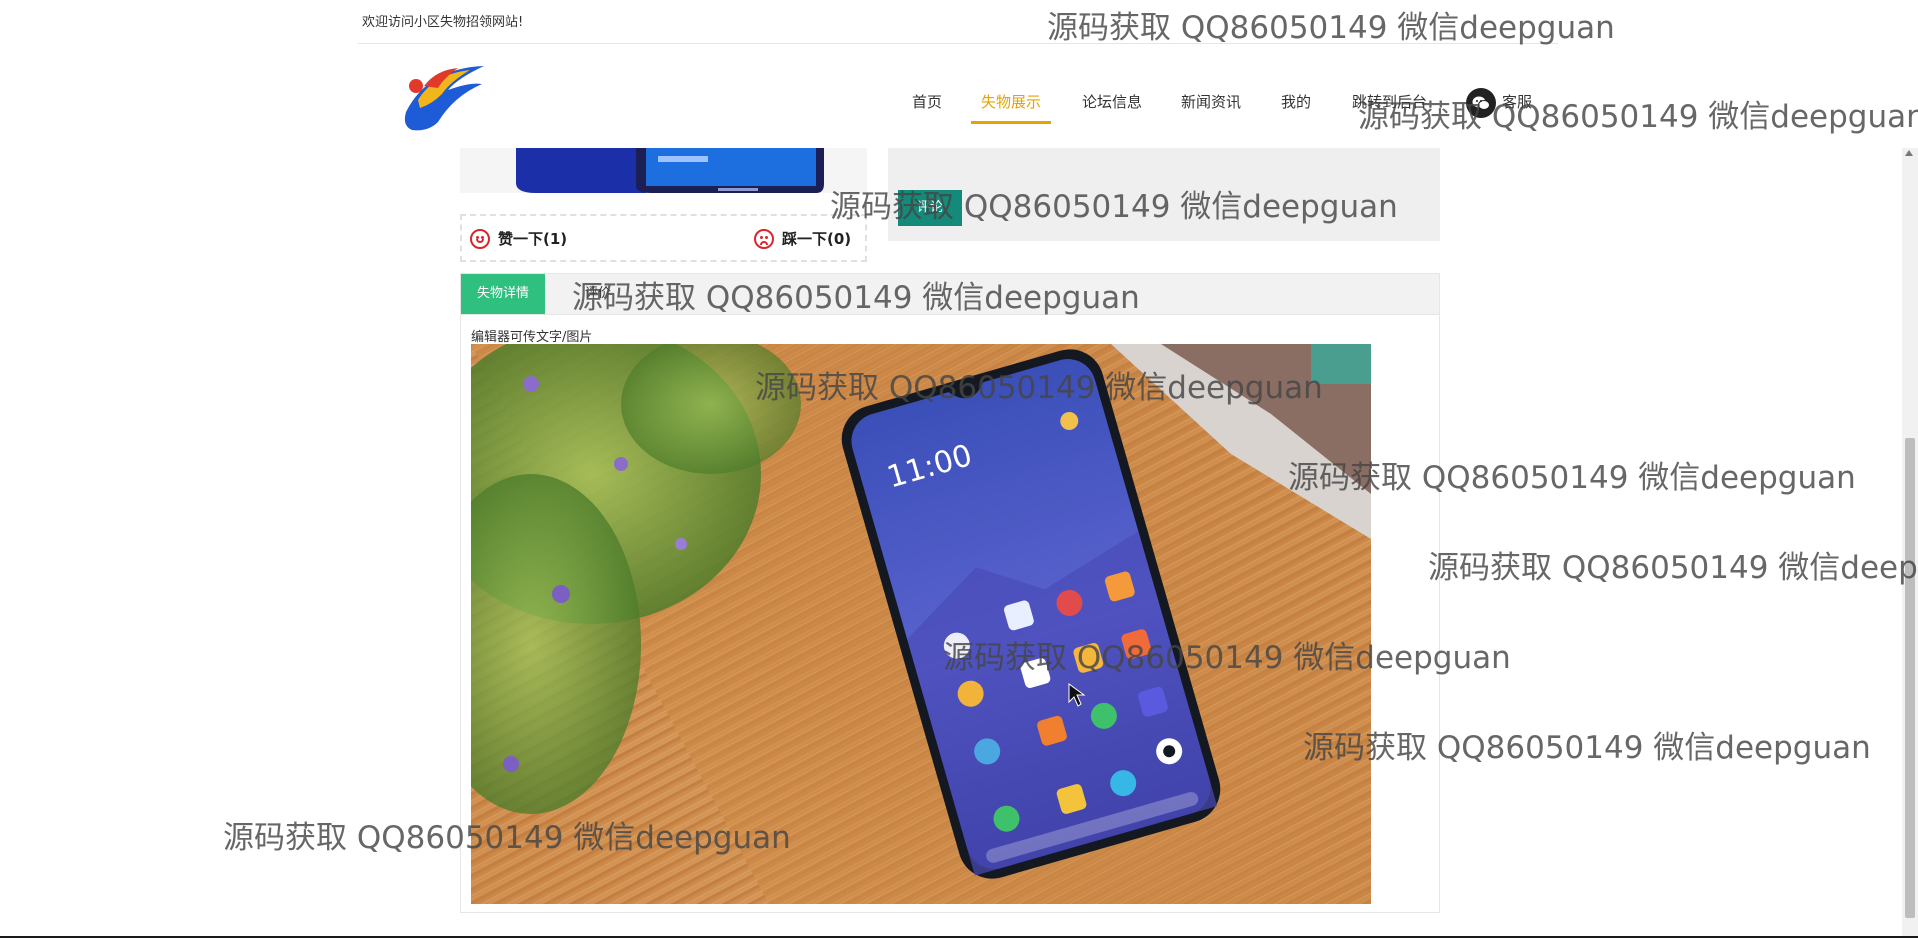 This screenshot has width=1918, height=938. I want to click on main-navigation: 首页 失物展示 论坛信息 新闻资讯 我的 跳转到后台 客服, so click(959, 96).